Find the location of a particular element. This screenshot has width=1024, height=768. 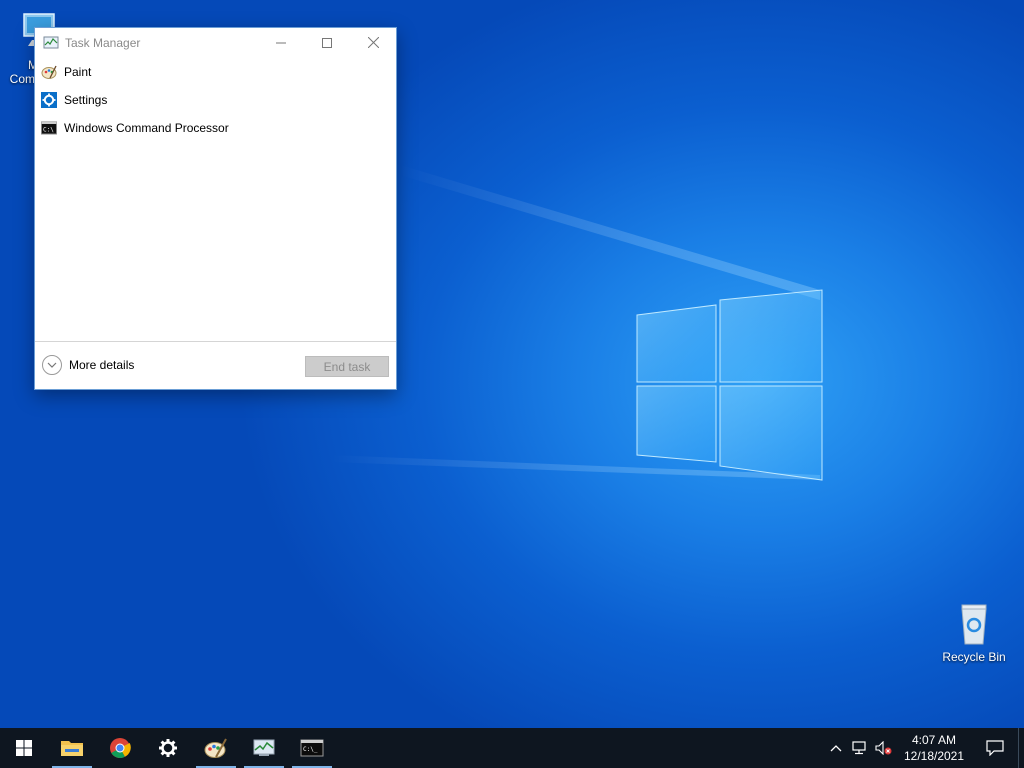

maximize-button is located at coordinates (327, 42).